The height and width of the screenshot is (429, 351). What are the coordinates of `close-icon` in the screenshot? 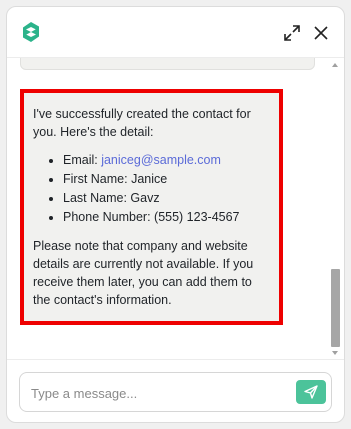 It's located at (321, 33).